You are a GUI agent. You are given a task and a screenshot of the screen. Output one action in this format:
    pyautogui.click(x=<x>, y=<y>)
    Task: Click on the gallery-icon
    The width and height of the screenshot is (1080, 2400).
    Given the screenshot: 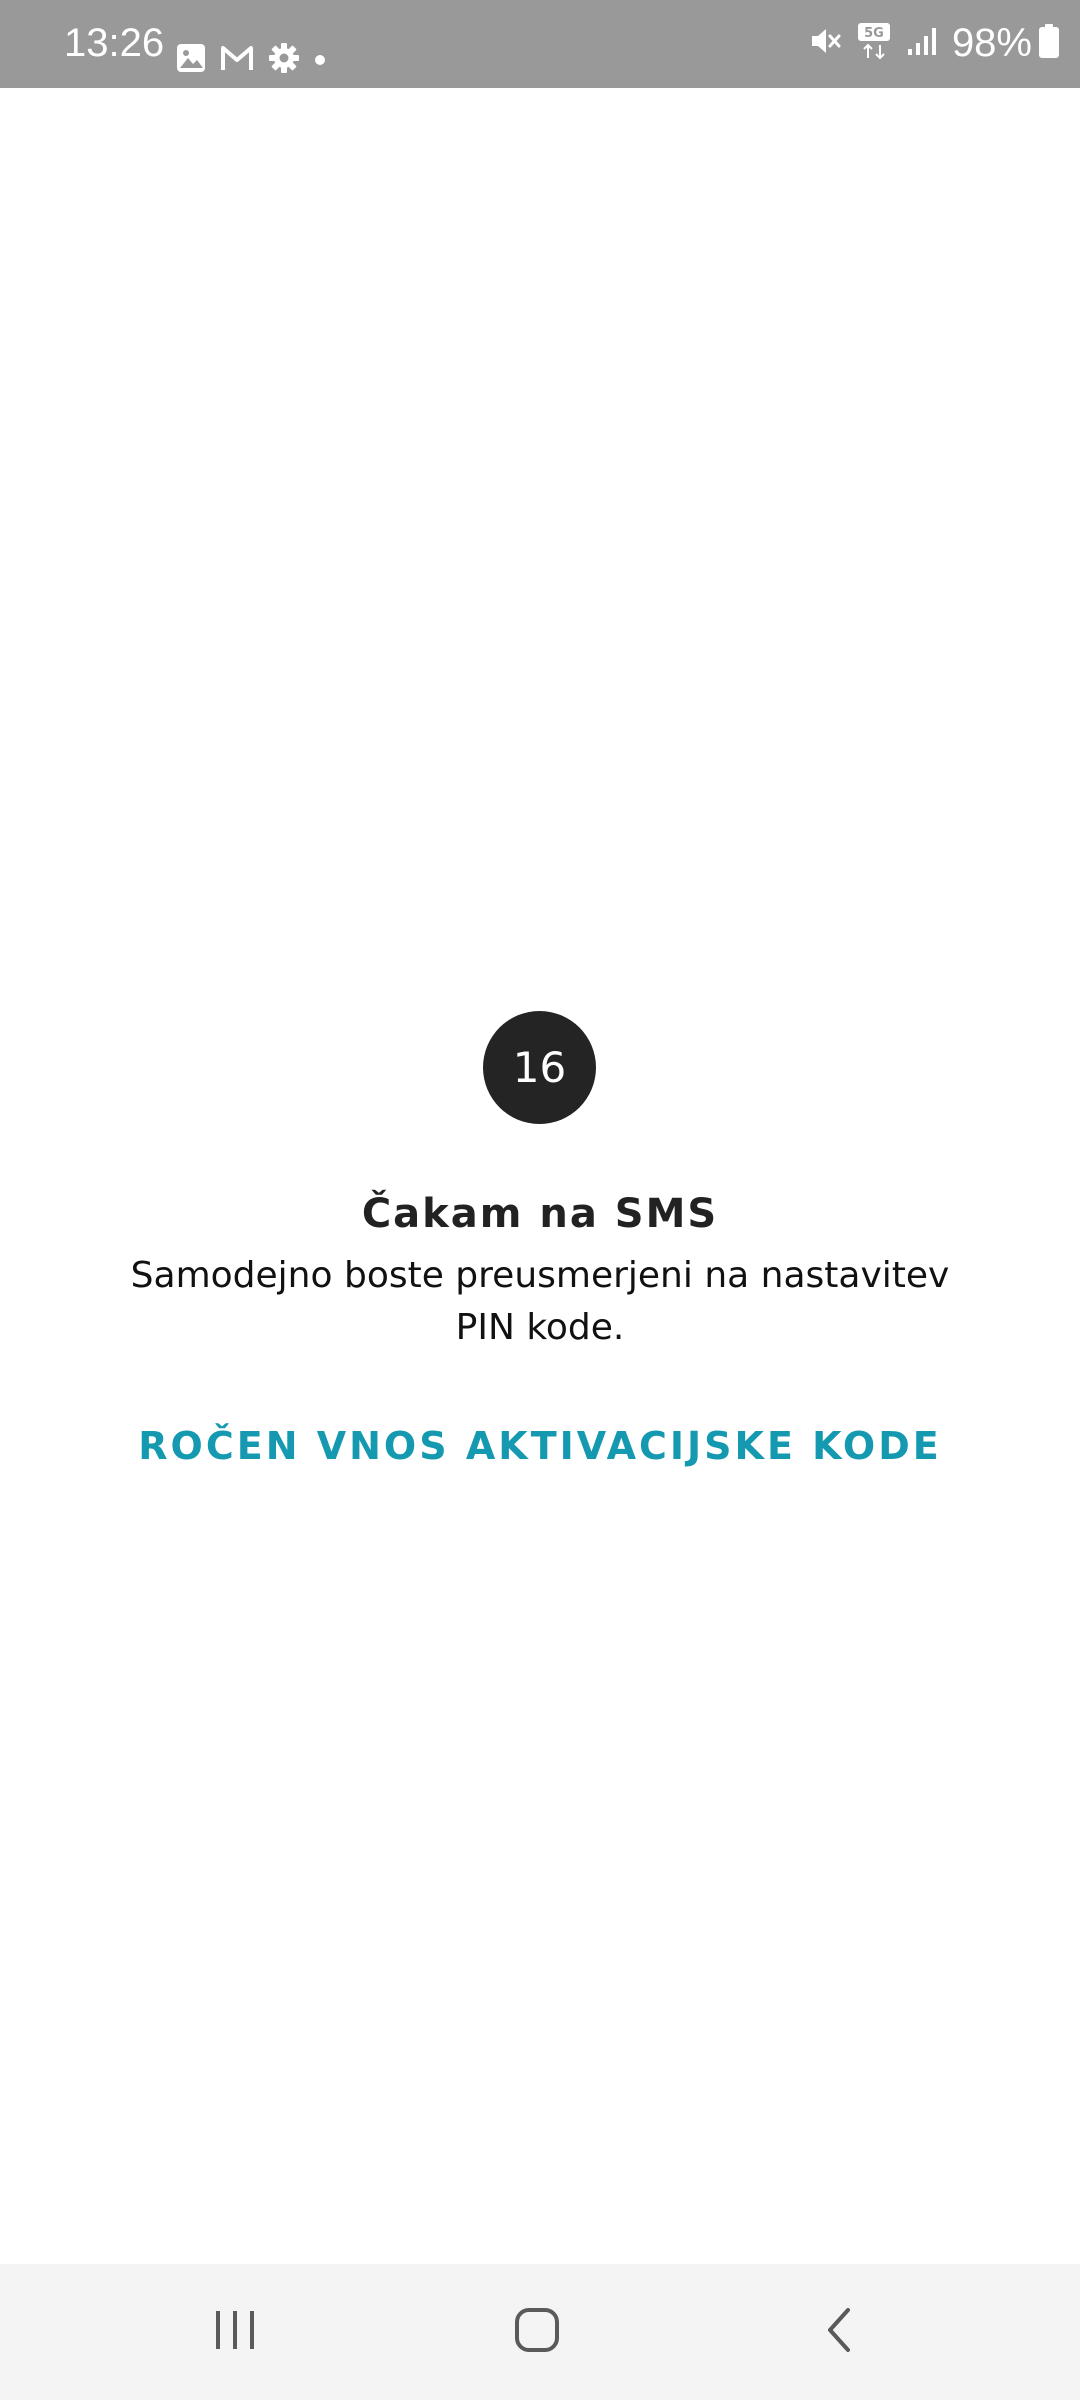 What is the action you would take?
    pyautogui.click(x=191, y=60)
    